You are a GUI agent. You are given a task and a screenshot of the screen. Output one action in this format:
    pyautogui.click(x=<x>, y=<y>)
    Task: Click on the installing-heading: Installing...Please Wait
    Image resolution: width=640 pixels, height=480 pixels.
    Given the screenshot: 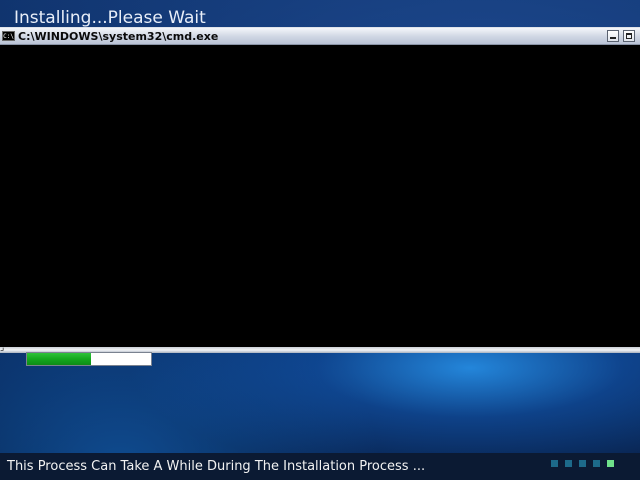 What is the action you would take?
    pyautogui.click(x=110, y=18)
    